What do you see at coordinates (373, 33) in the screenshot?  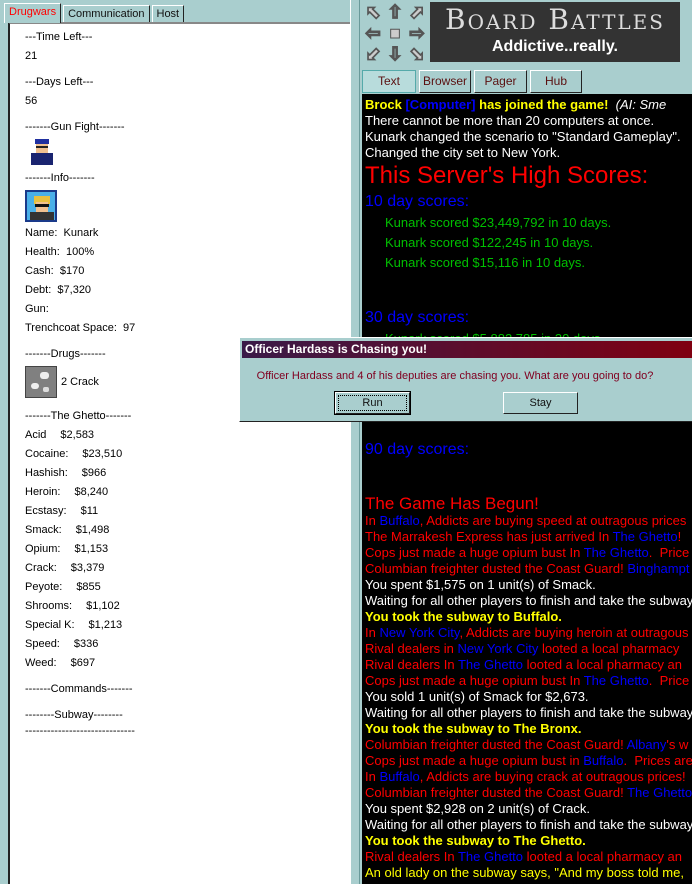 I see `arrow-left-icon: ⇦` at bounding box center [373, 33].